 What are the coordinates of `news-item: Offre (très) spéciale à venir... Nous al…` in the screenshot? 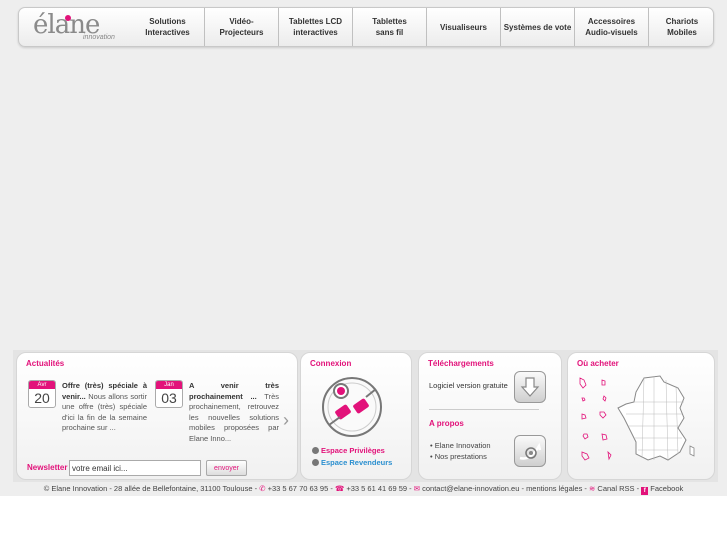 It's located at (104, 407).